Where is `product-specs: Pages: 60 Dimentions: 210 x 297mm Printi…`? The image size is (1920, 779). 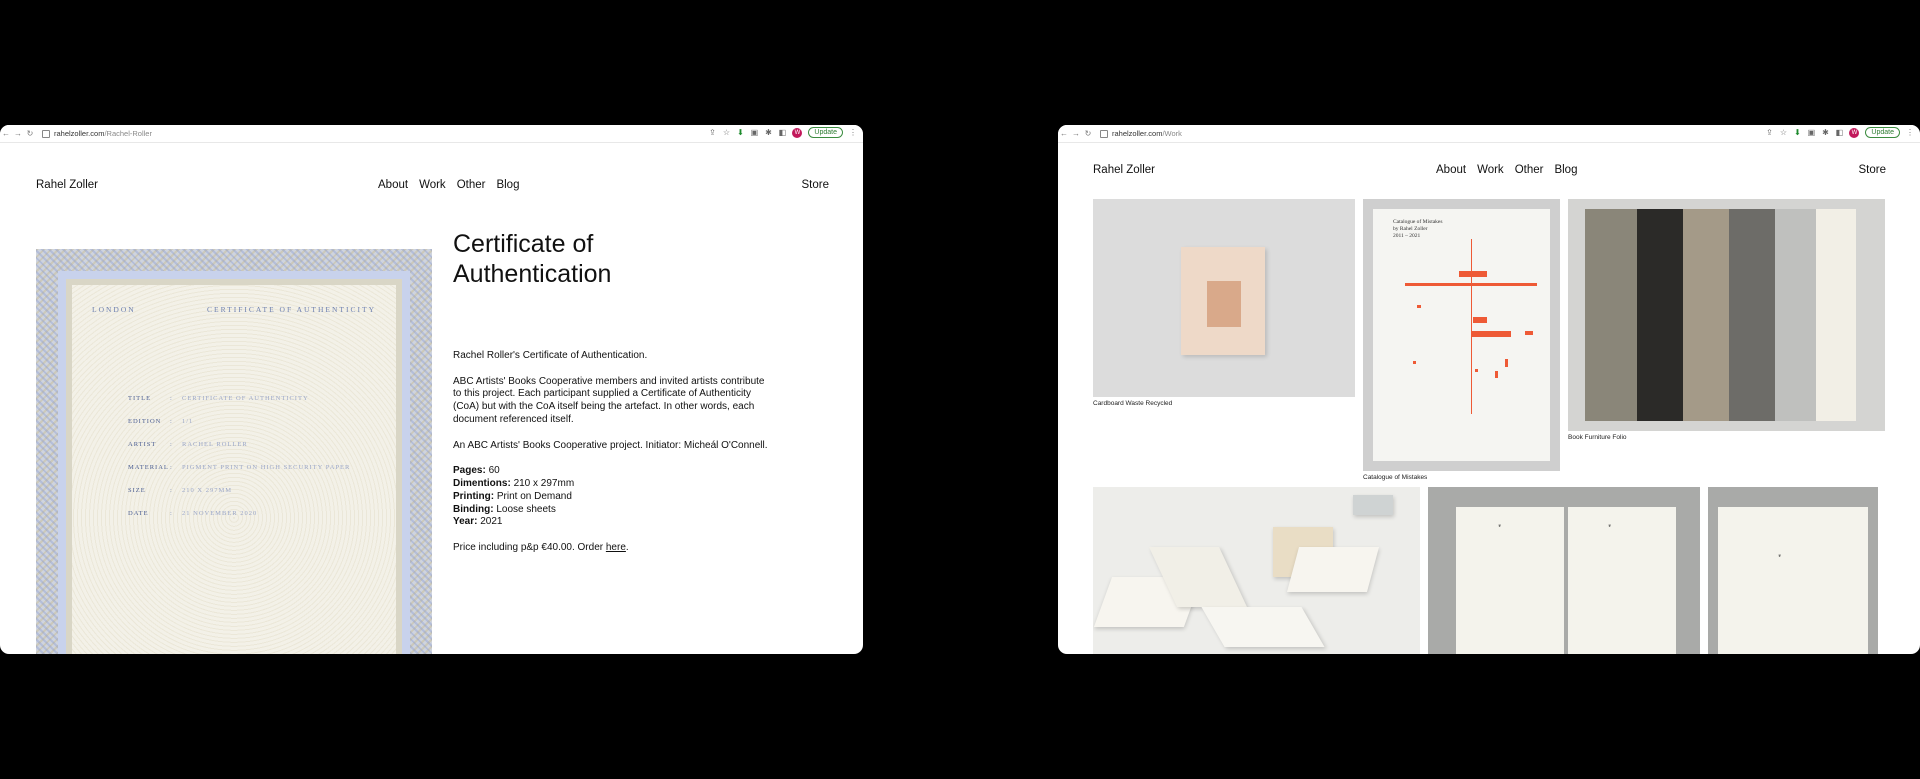
product-specs: Pages: 60 Dimentions: 210 x 297mm Printi… is located at coordinates (611, 497).